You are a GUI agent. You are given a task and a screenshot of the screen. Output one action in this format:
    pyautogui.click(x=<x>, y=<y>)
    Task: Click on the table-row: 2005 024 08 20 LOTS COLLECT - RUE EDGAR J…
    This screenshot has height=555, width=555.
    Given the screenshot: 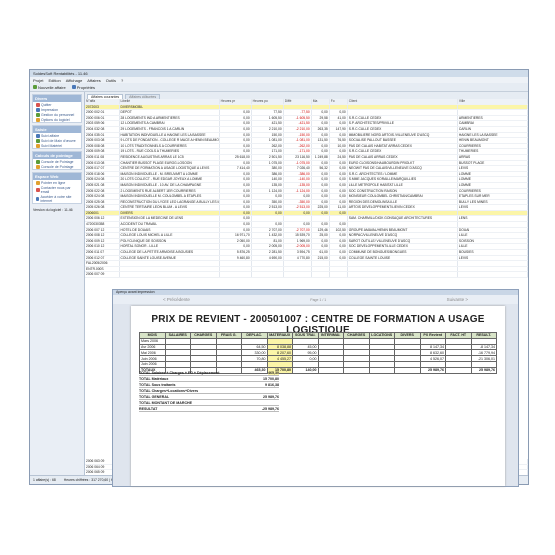 What is the action you would take?
    pyautogui.click(x=306, y=179)
    